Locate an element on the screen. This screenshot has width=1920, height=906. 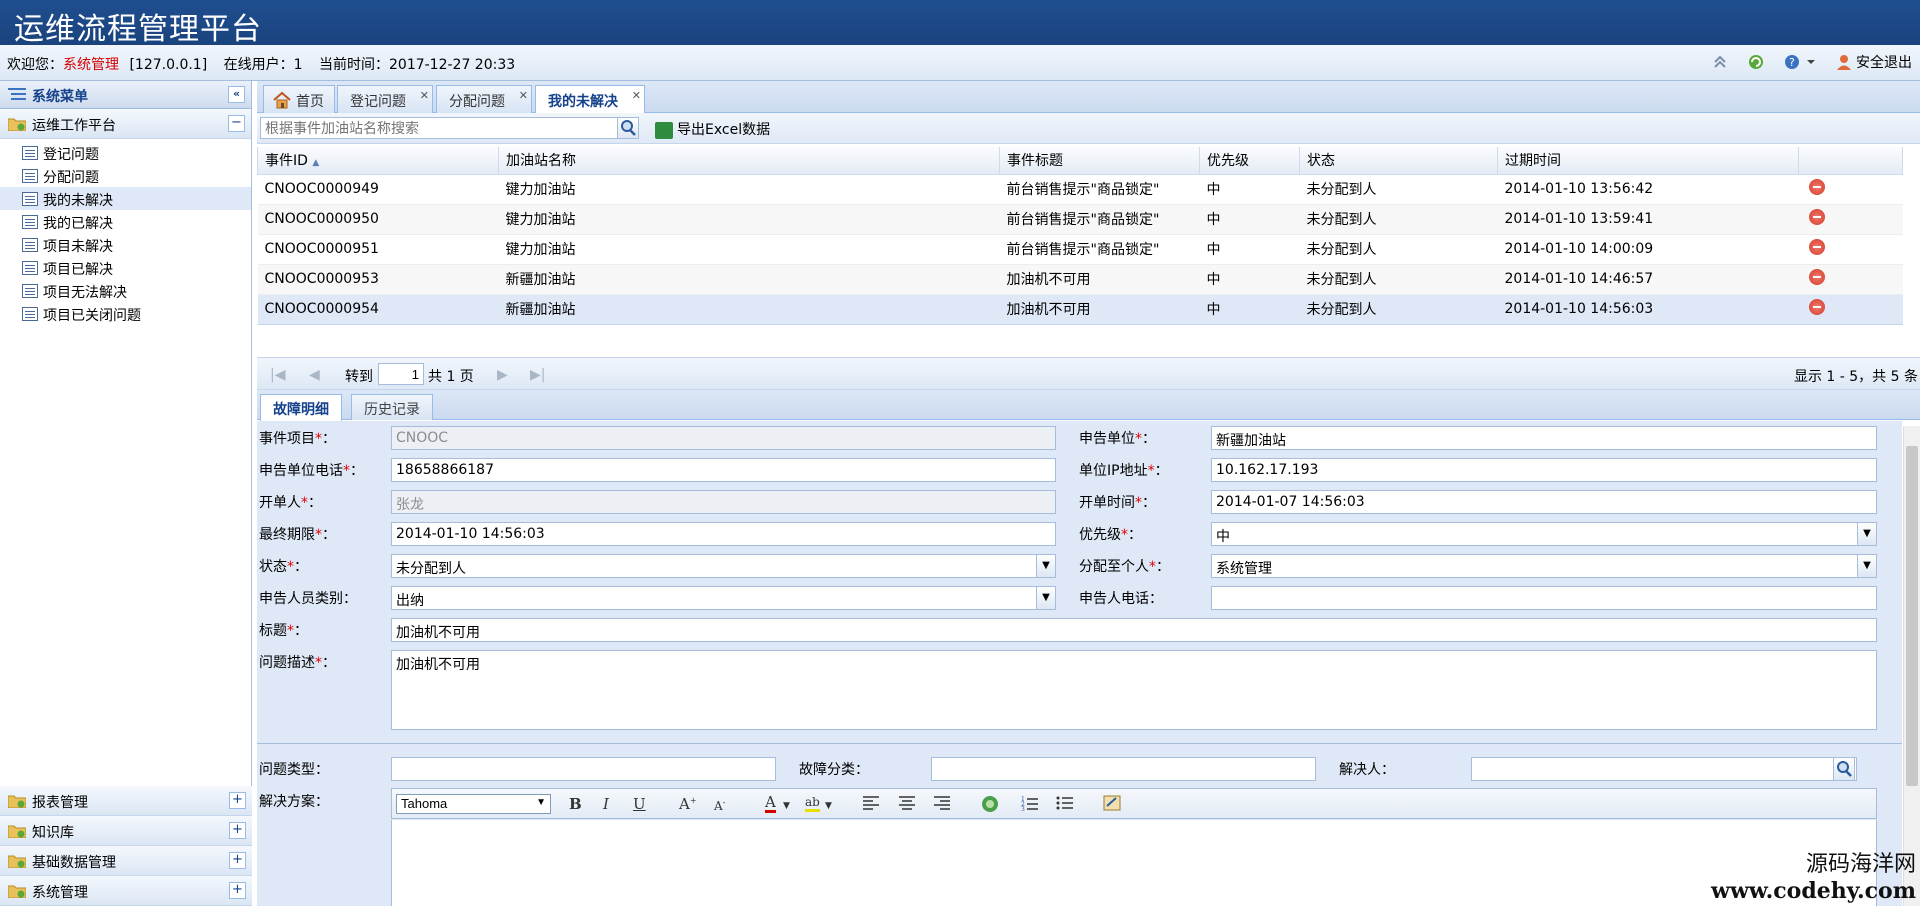
deadline-field: 2014-01-10 14:56:03 is located at coordinates (723, 534).